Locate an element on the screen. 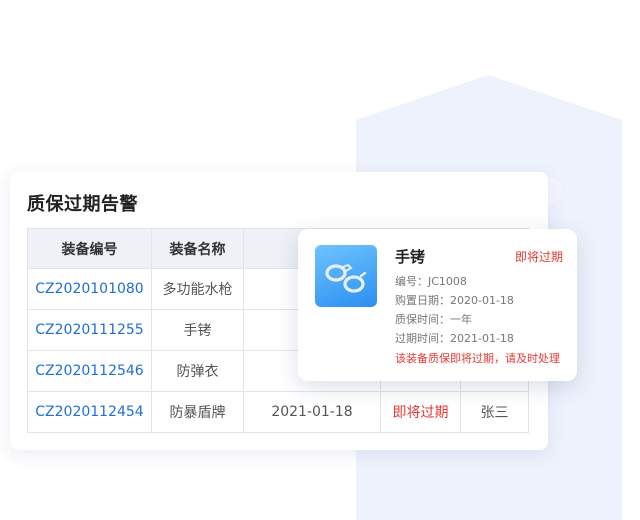 The image size is (640, 520). table-row: CZ2020112454 防暴盾牌 2021-01-18 即将过期 张三 is located at coordinates (278, 412).